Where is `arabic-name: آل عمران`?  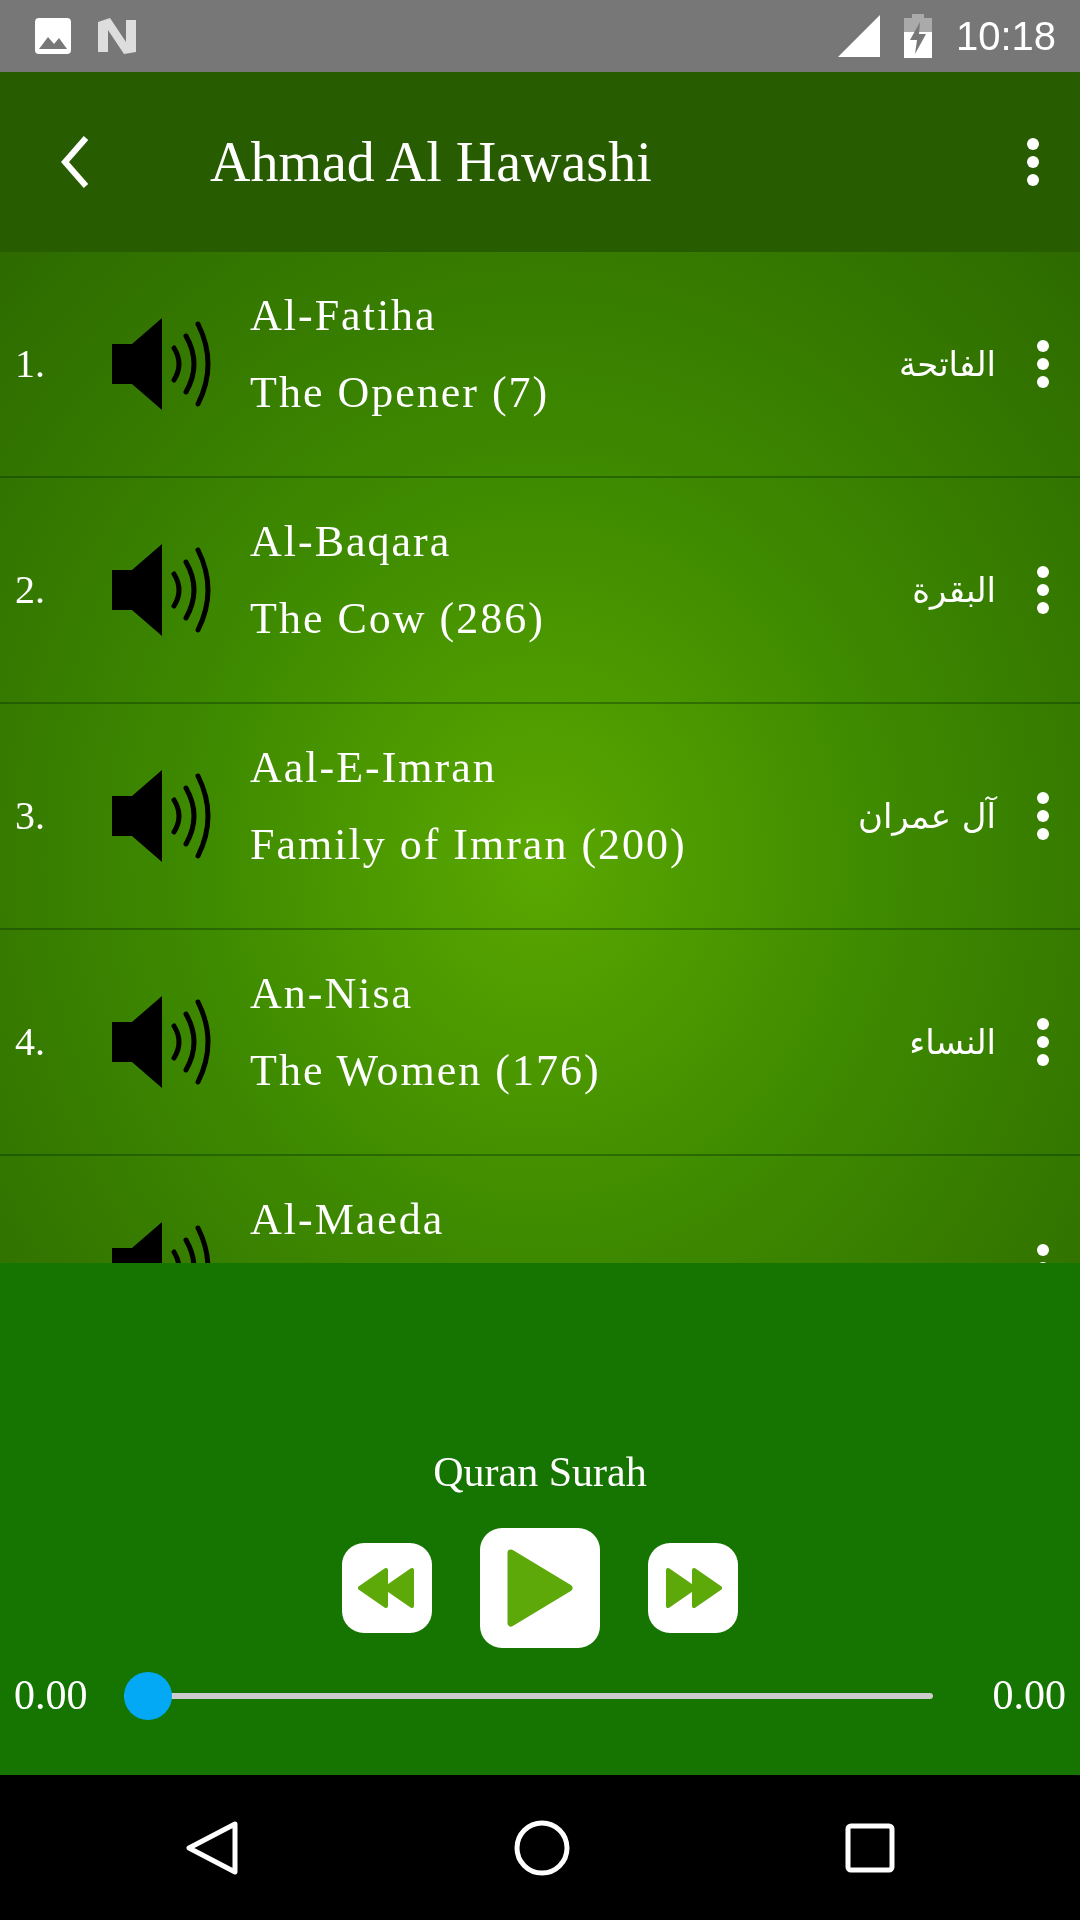
arabic-name: آل عمران is located at coordinates (926, 816).